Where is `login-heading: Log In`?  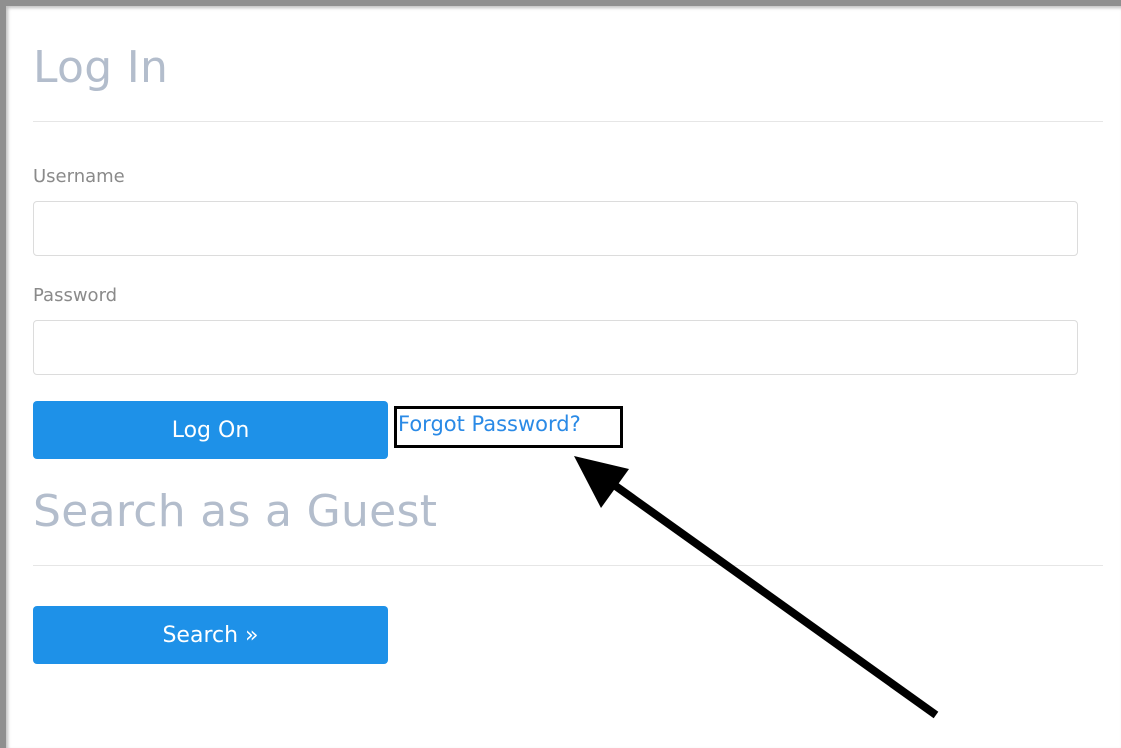 login-heading: Log In is located at coordinates (101, 67).